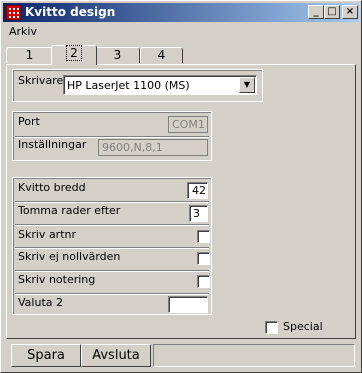  Describe the element at coordinates (52, 187) in the screenshot. I see `receipt-width-label: Kvitto bredd` at that location.